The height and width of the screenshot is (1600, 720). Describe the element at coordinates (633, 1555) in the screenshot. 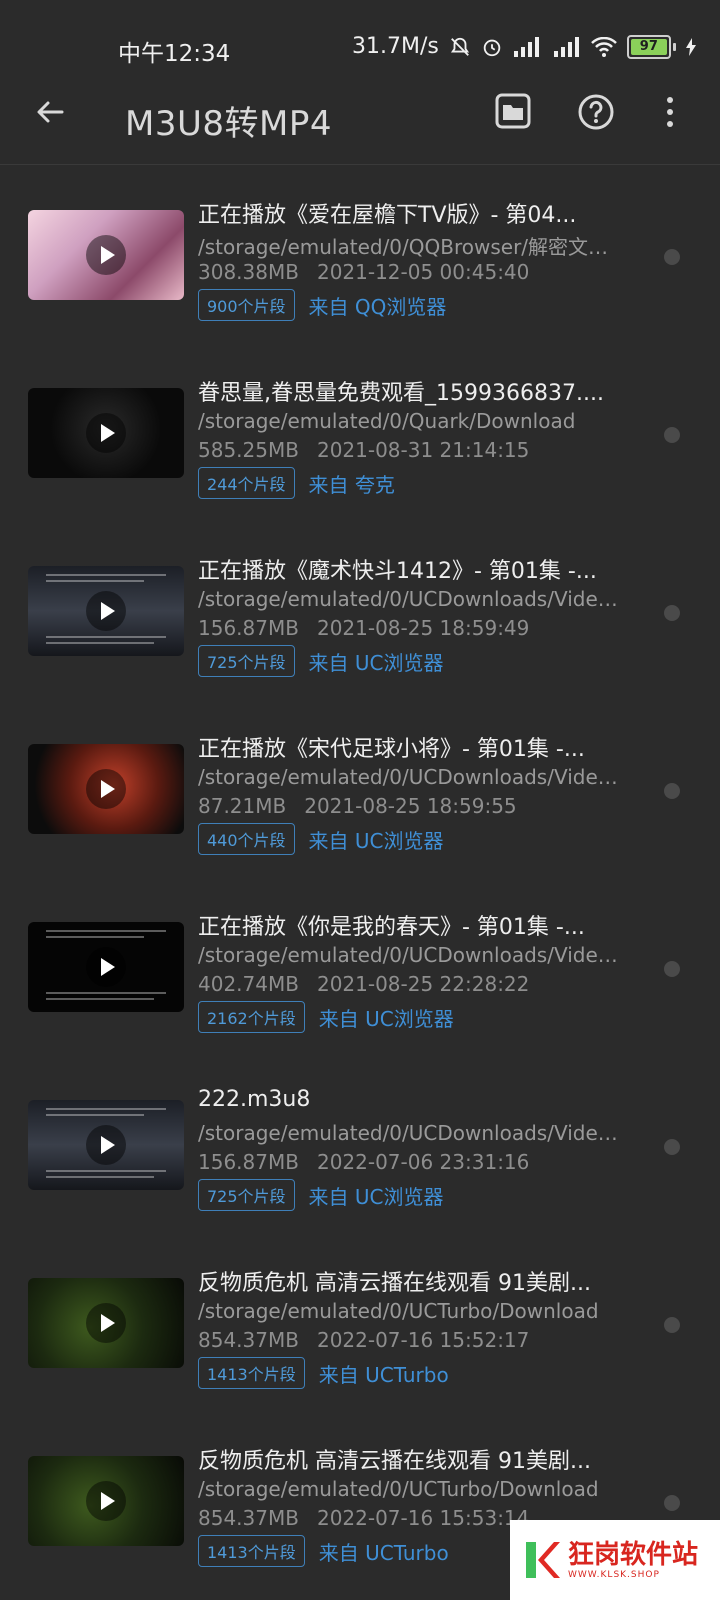

I see `watermark-title: 狂岗软件站` at that location.